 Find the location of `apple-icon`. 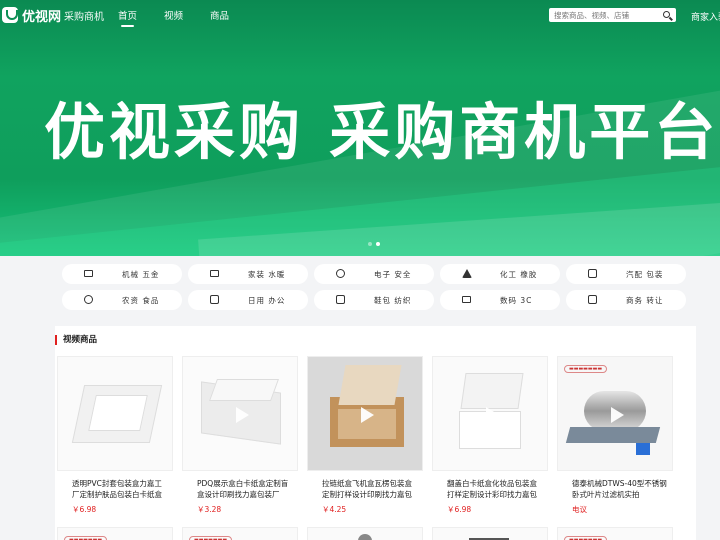

apple-icon is located at coordinates (88, 299).